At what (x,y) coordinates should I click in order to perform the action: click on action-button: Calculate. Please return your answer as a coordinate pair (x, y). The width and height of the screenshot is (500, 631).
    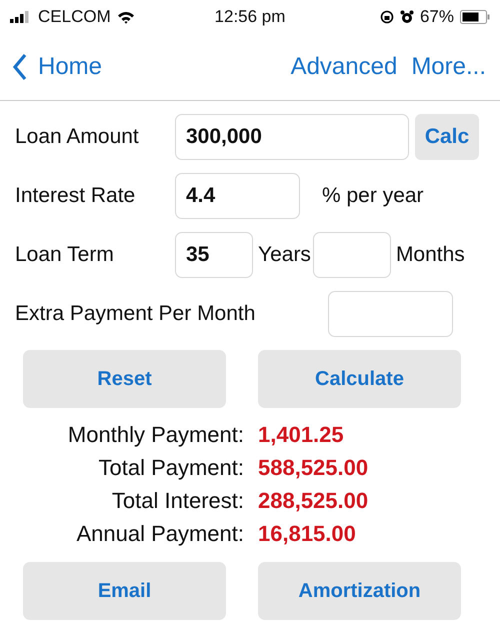
    Looking at the image, I should click on (359, 379).